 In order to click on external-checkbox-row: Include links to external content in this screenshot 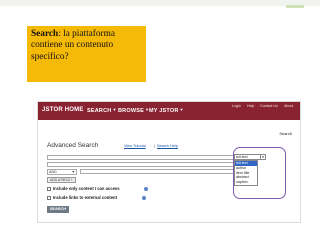, I will do `click(82, 197)`.